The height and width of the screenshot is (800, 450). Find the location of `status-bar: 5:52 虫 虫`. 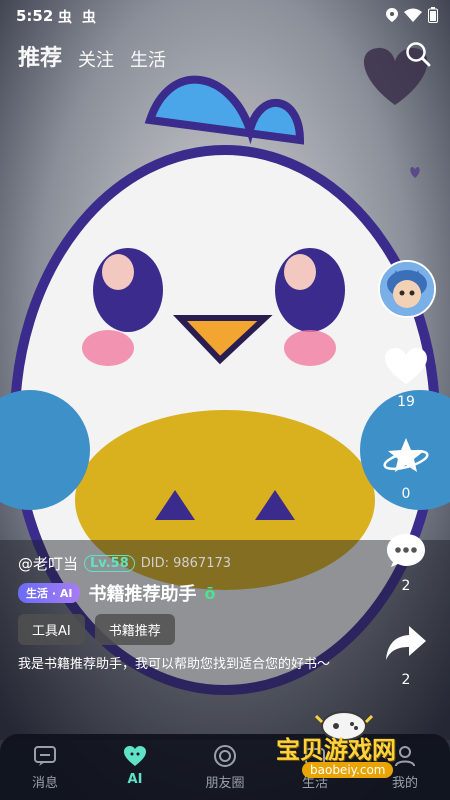

status-bar: 5:52 虫 虫 is located at coordinates (225, 16).